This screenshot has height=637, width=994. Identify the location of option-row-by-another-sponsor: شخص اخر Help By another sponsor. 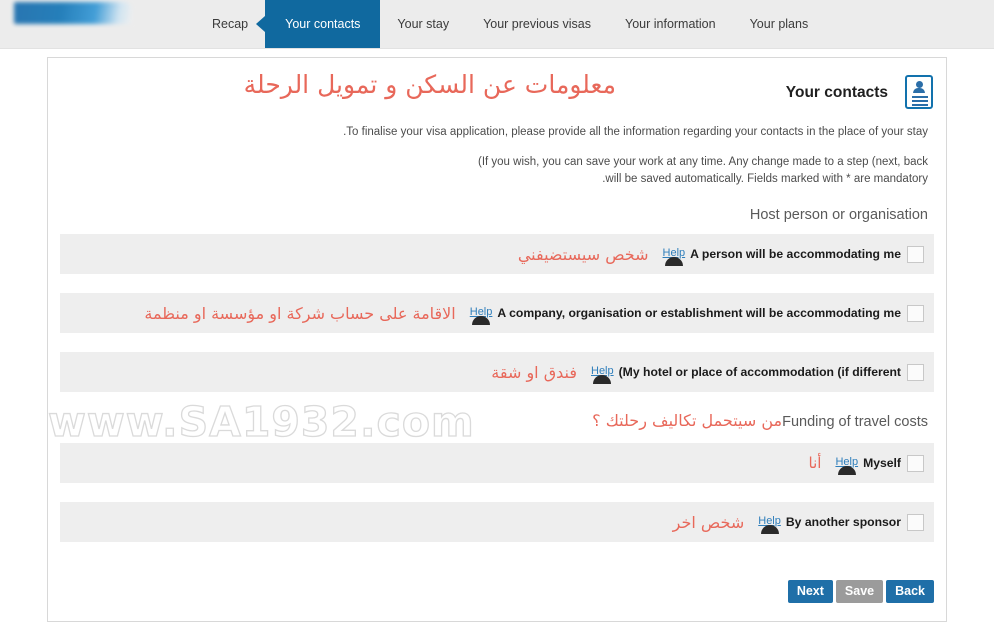
(497, 522).